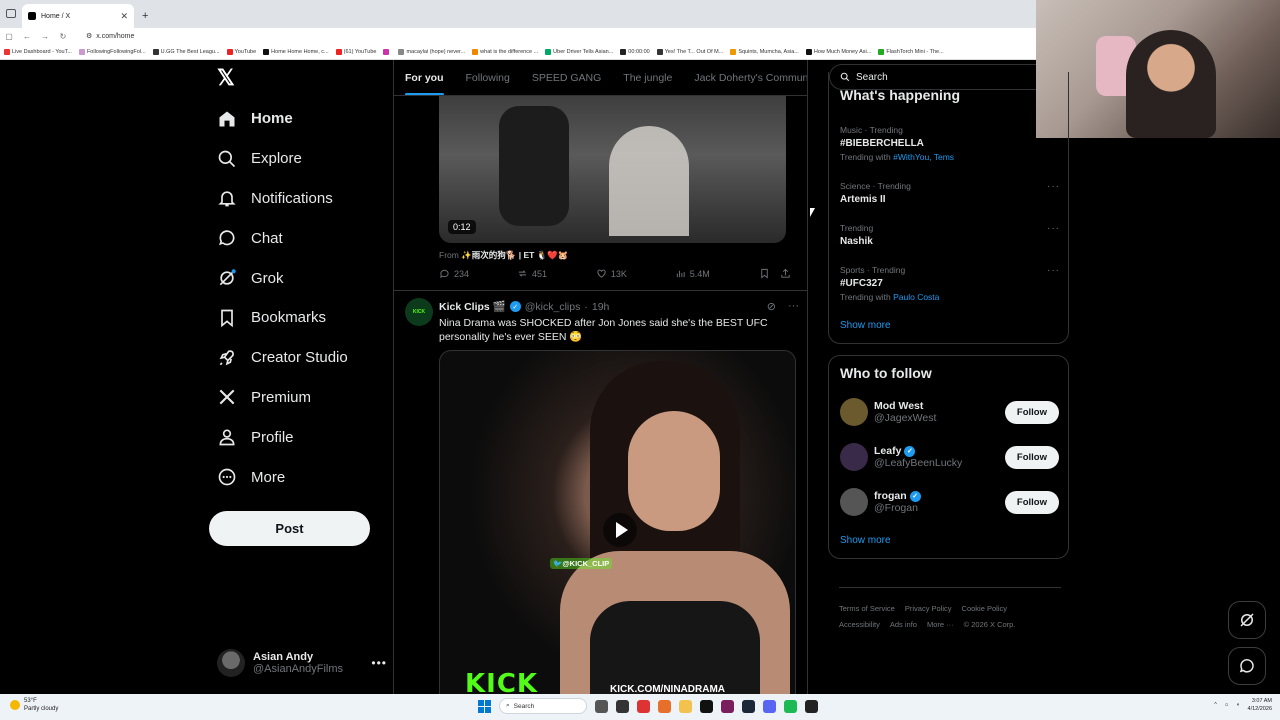 Image resolution: width=1280 pixels, height=720 pixels. What do you see at coordinates (664, 706) in the screenshot?
I see `firefox-icon` at bounding box center [664, 706].